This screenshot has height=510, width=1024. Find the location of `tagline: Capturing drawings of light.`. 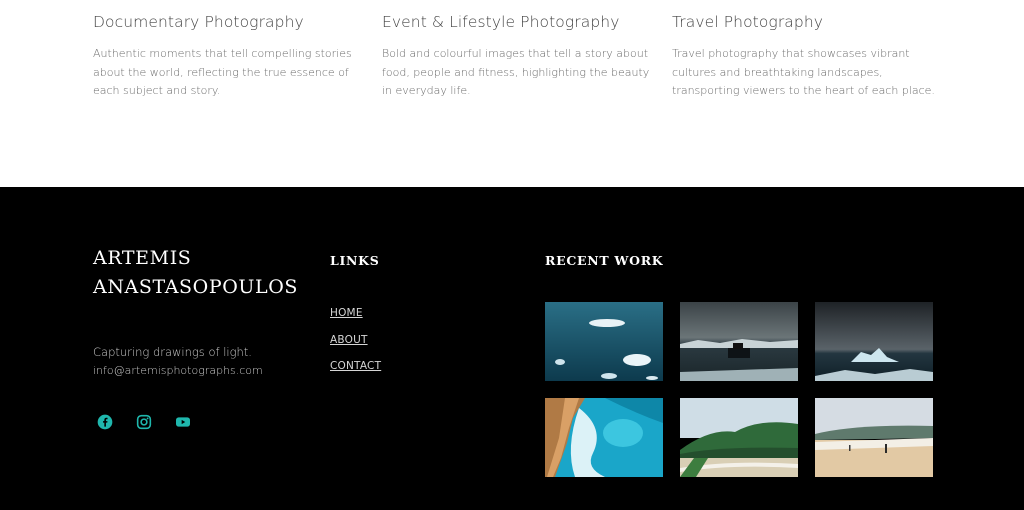

tagline: Capturing drawings of light. is located at coordinates (172, 352).